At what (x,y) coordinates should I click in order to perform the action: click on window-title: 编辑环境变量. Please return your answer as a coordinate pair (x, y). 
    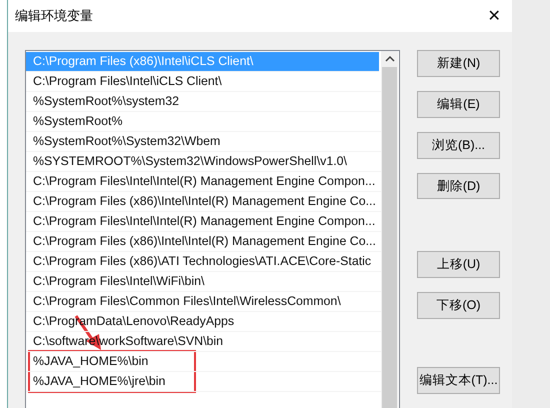
    Looking at the image, I should click on (54, 16).